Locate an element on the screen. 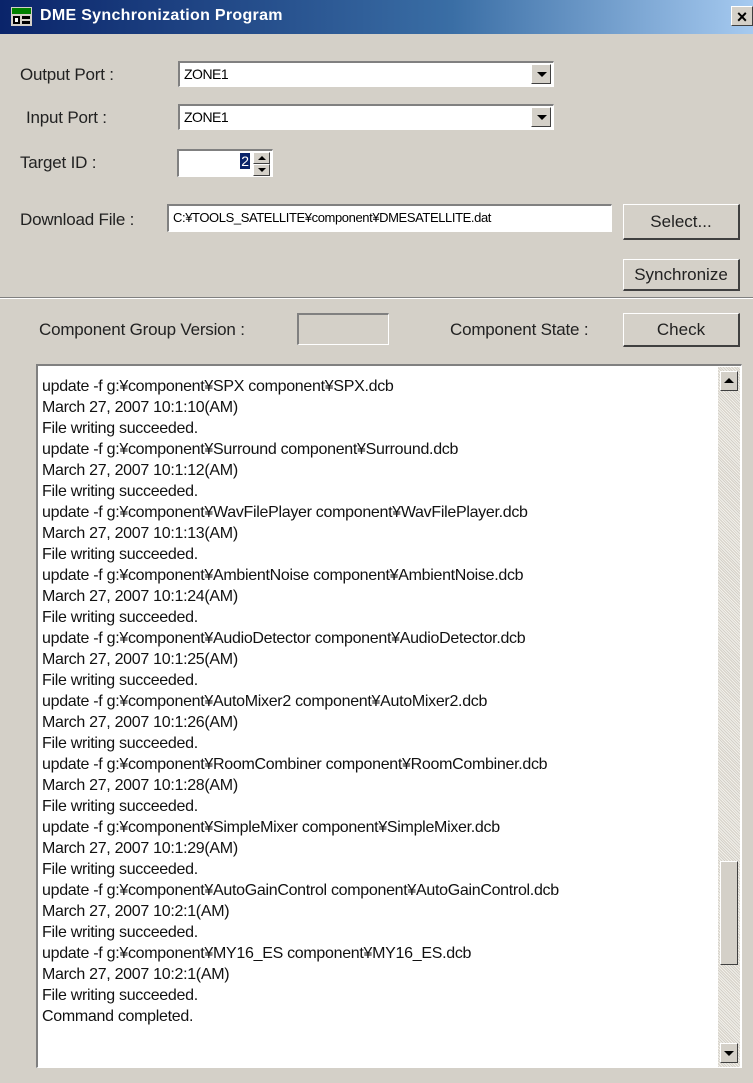 Image resolution: width=753 pixels, height=1083 pixels. output-port-value: ZONE1 is located at coordinates (206, 74).